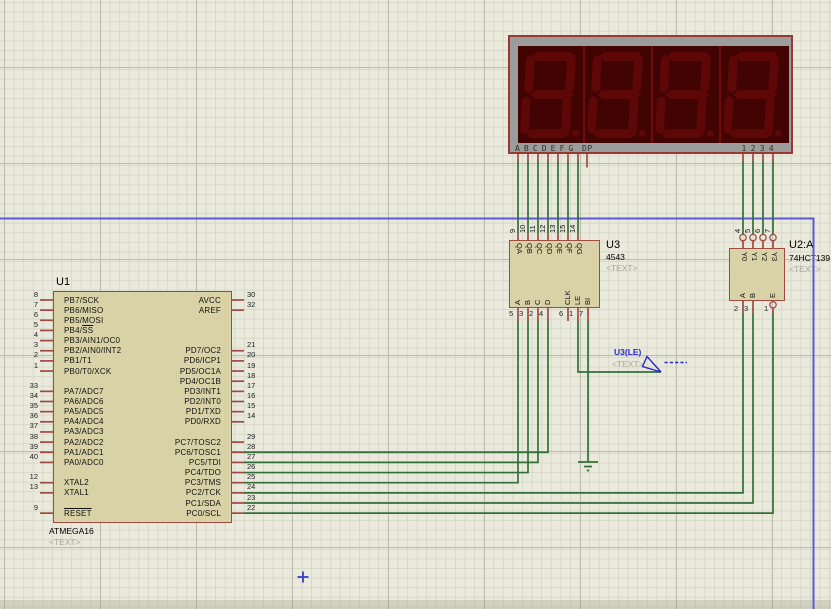  What do you see at coordinates (651, 364) in the screenshot?
I see `probe-arrow-icon` at bounding box center [651, 364].